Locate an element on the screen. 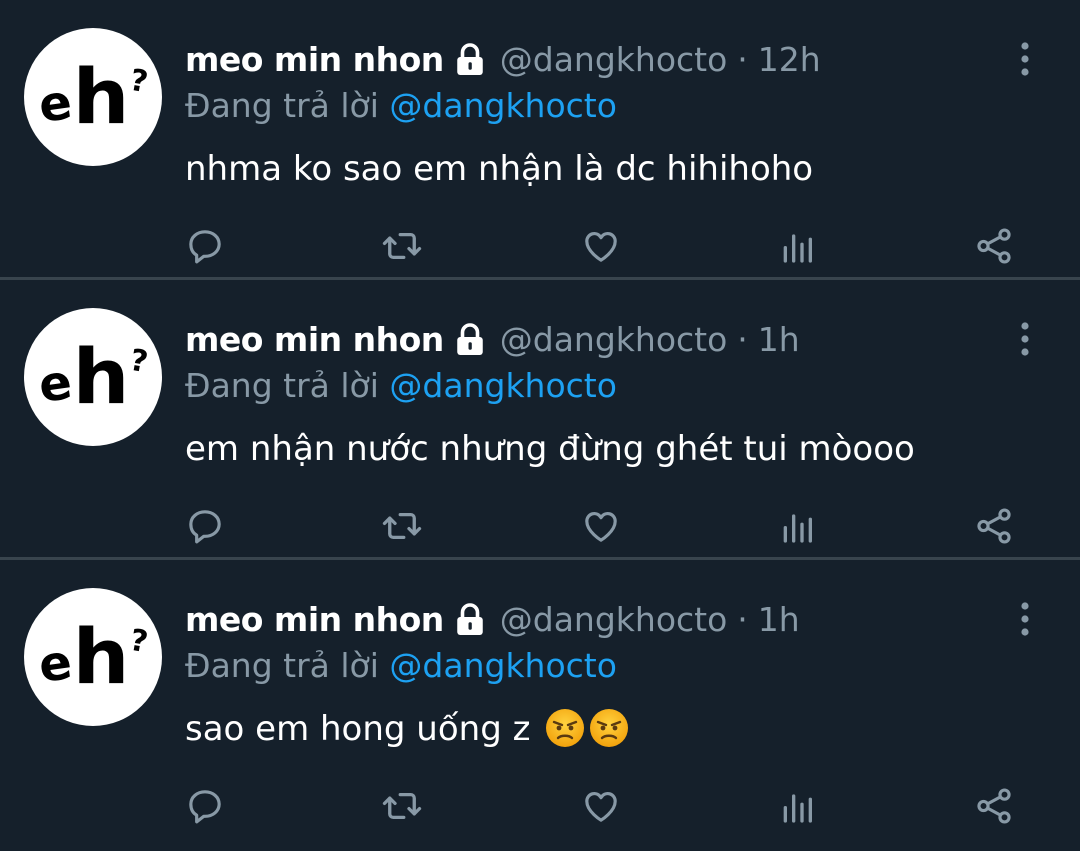 Image resolution: width=1080 pixels, height=851 pixels. tweet-text-content: nhma ko sao em nhận là dc hihihoho is located at coordinates (499, 169).